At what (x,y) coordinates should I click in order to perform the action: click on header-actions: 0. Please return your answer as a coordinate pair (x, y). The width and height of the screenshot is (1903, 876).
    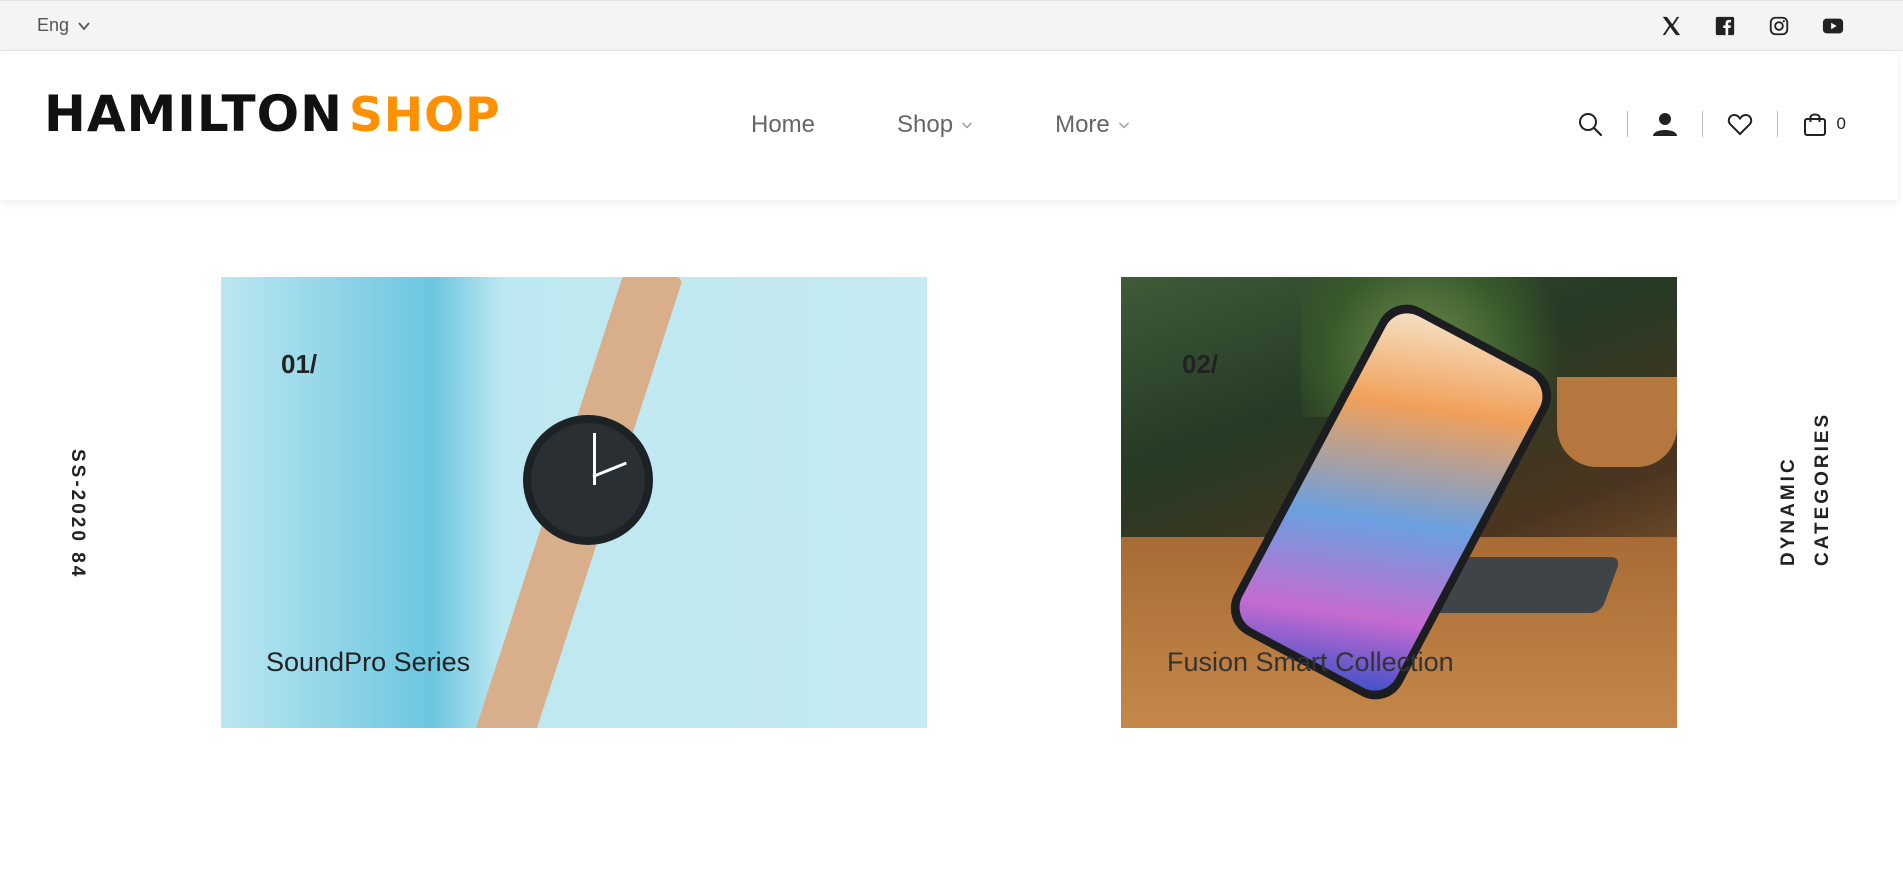
    Looking at the image, I should click on (1711, 124).